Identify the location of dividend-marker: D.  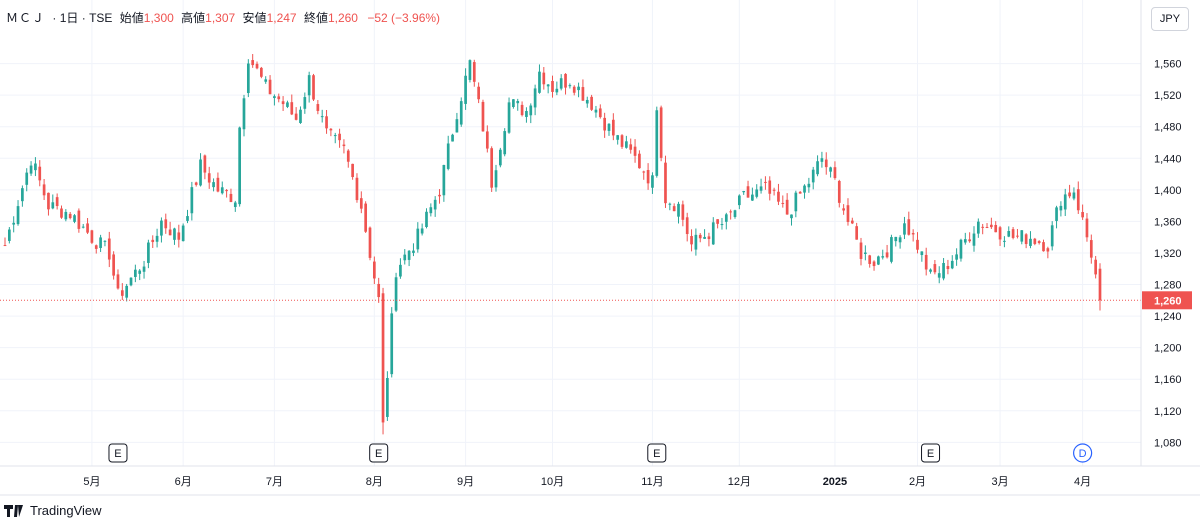
(1083, 453).